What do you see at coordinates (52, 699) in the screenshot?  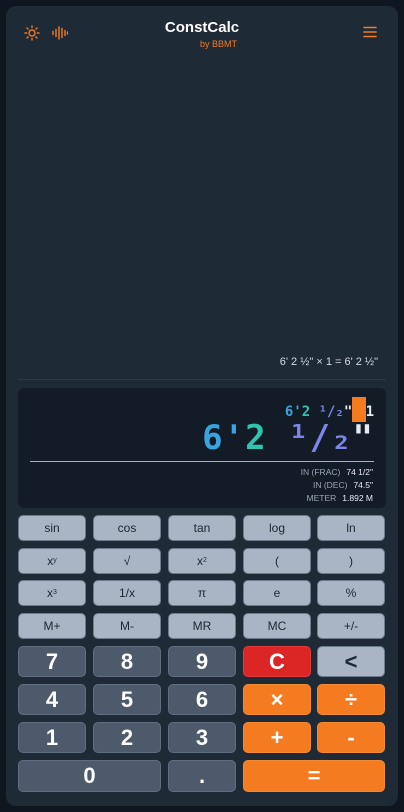 I see `digit-4-button: 4` at bounding box center [52, 699].